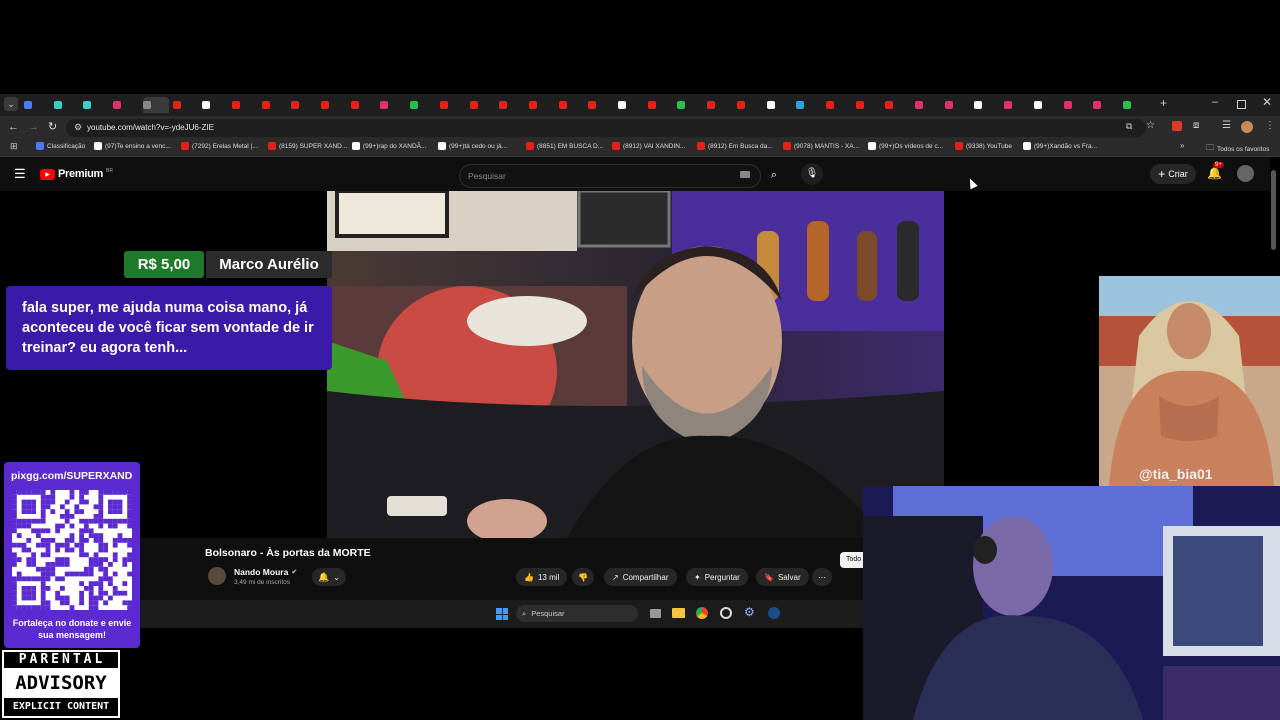 This screenshot has height=720, width=1280. Describe the element at coordinates (640, 577) in the screenshot. I see `share-button: ↗ Compartilhar` at that location.